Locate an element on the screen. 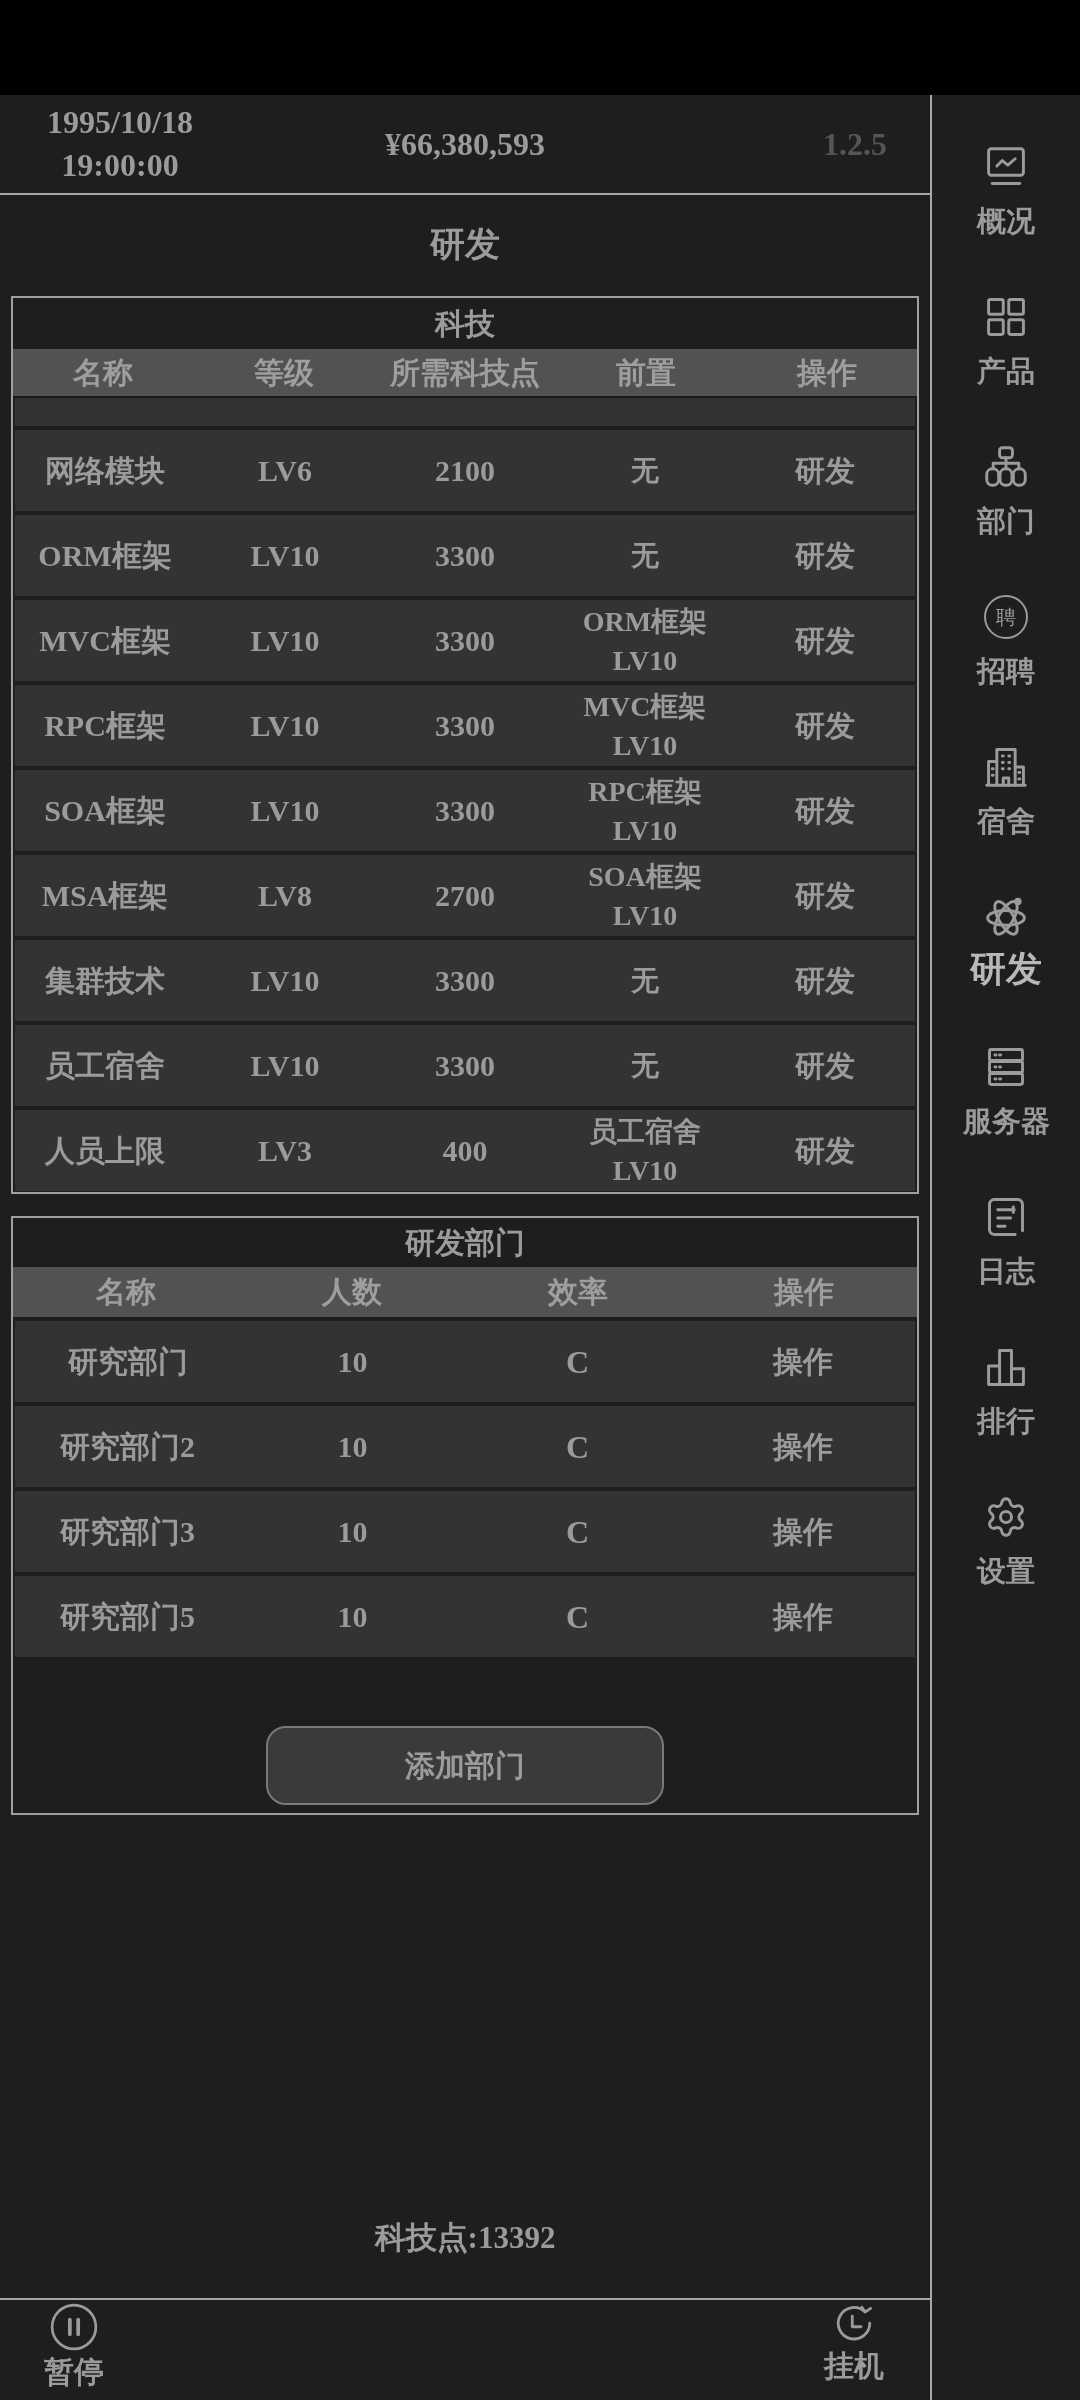 This screenshot has width=1080, height=2400. table-cell-text: LV3 is located at coordinates (285, 1150).